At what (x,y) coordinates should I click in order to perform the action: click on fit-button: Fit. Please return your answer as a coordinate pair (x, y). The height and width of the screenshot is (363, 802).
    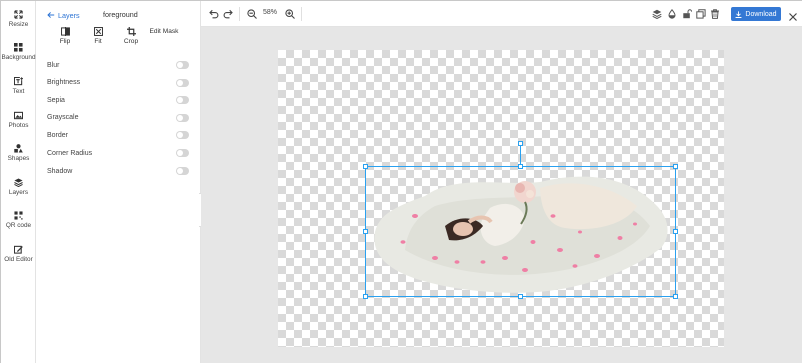
    Looking at the image, I should click on (98, 36).